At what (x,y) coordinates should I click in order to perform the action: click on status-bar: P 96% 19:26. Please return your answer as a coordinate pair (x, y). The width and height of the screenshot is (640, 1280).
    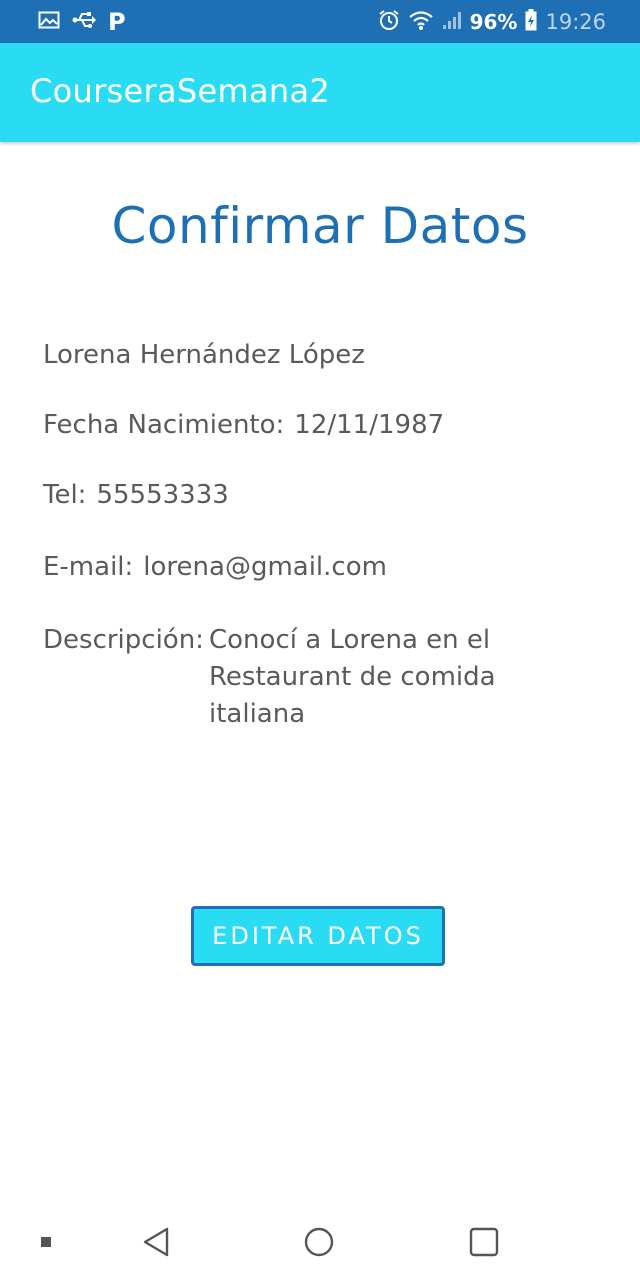
    Looking at the image, I should click on (320, 21).